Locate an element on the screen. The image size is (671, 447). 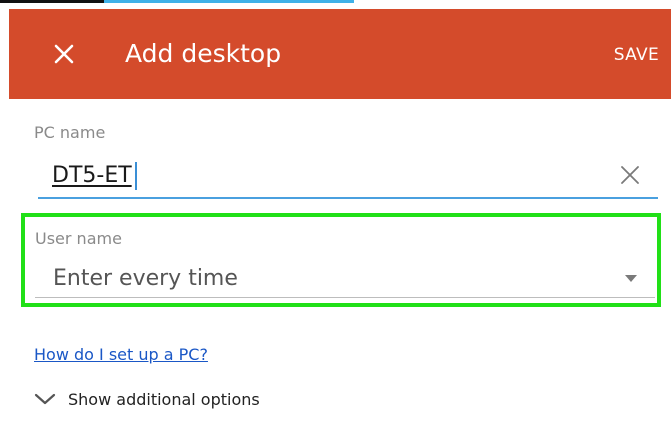
save-button: SAVE is located at coordinates (636, 55).